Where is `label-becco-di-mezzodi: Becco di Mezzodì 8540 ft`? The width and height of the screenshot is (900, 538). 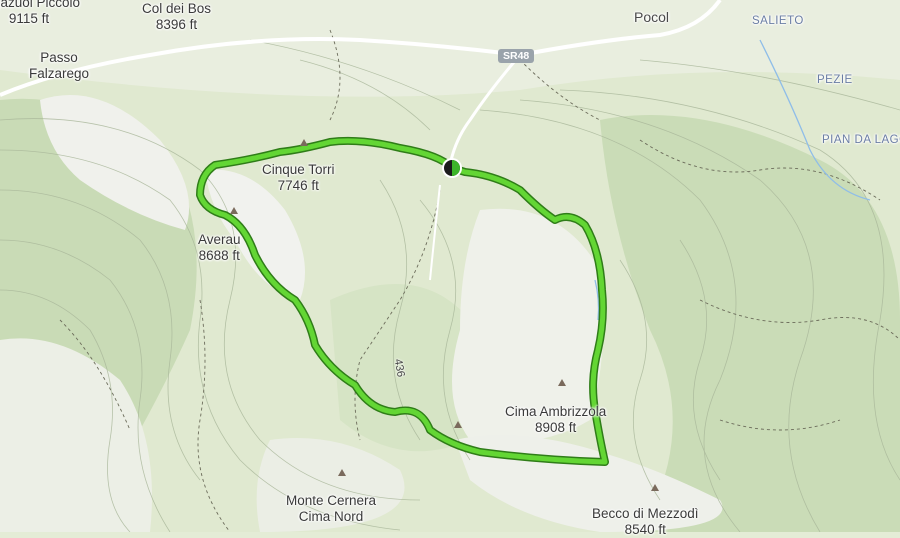 label-becco-di-mezzodi: Becco di Mezzodì 8540 ft is located at coordinates (645, 522).